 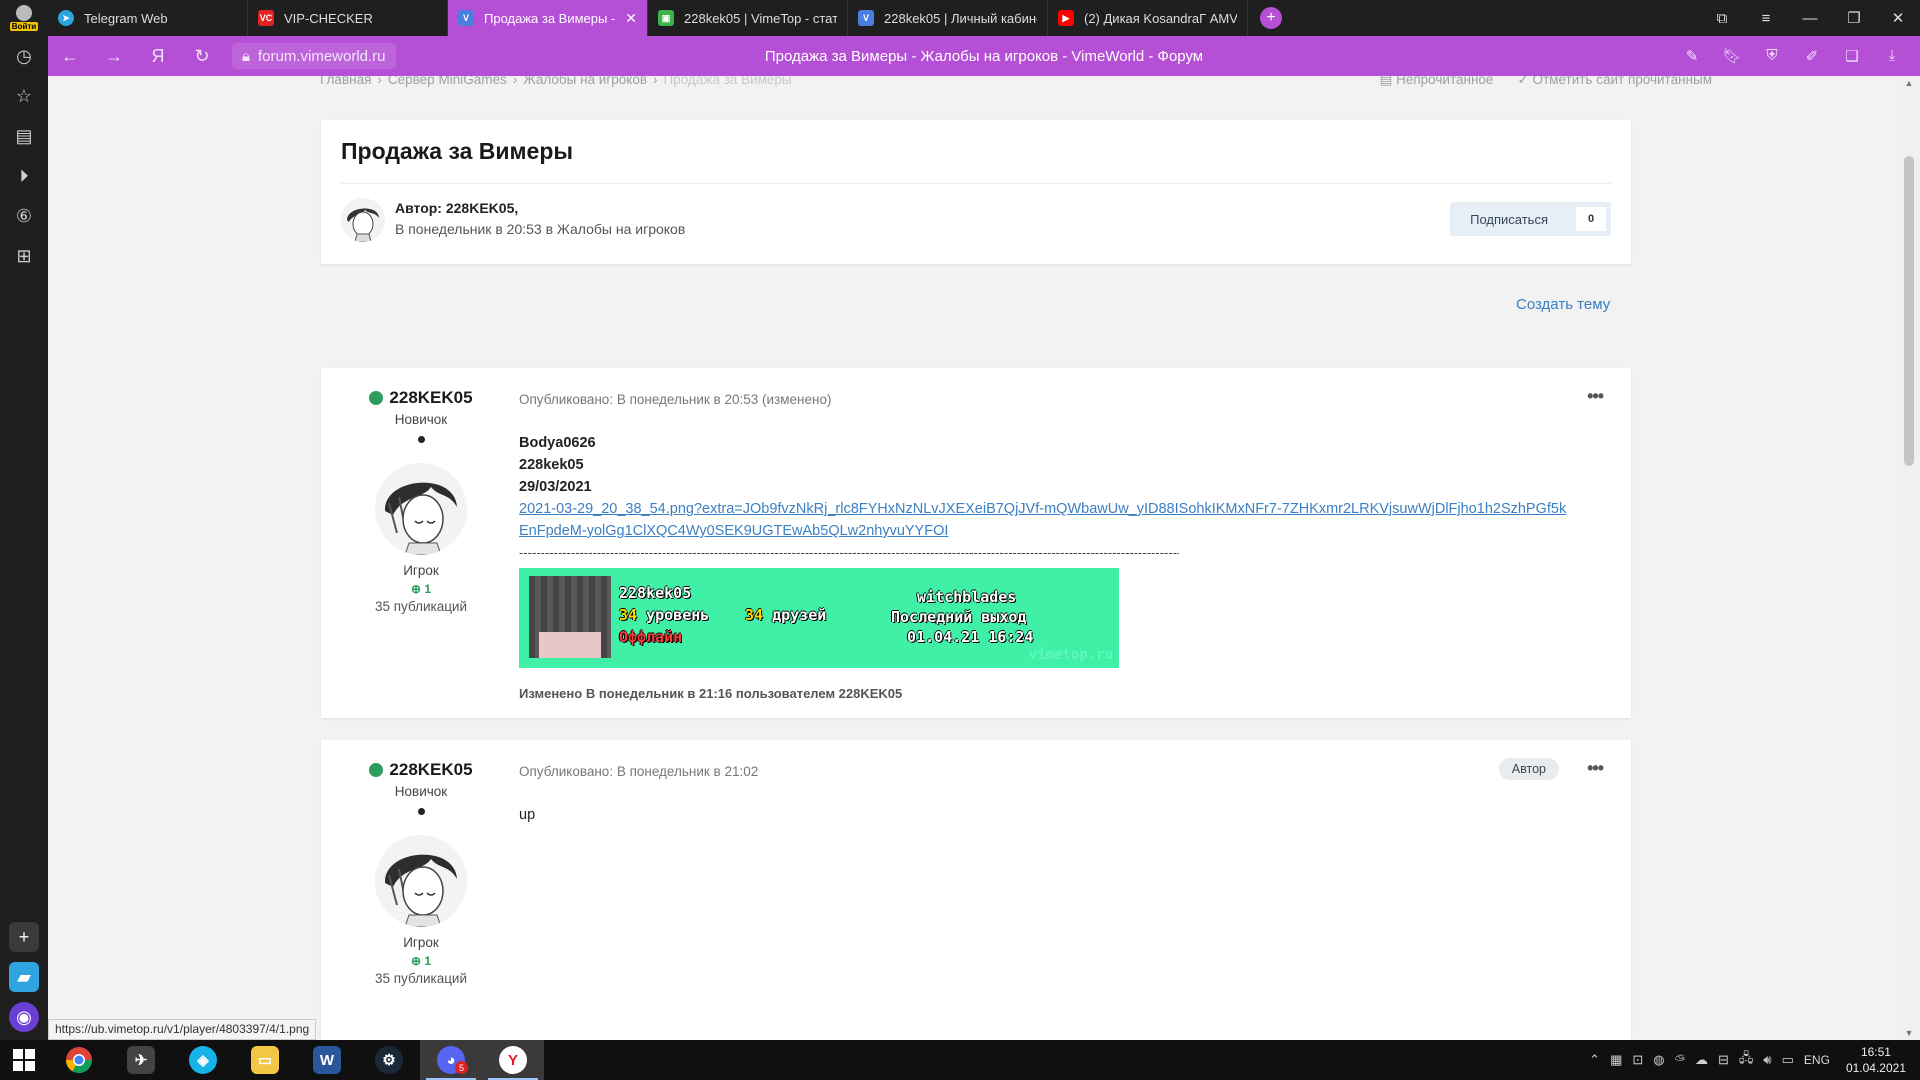 What do you see at coordinates (1898, 18) in the screenshot?
I see `close-window-icon: ✕` at bounding box center [1898, 18].